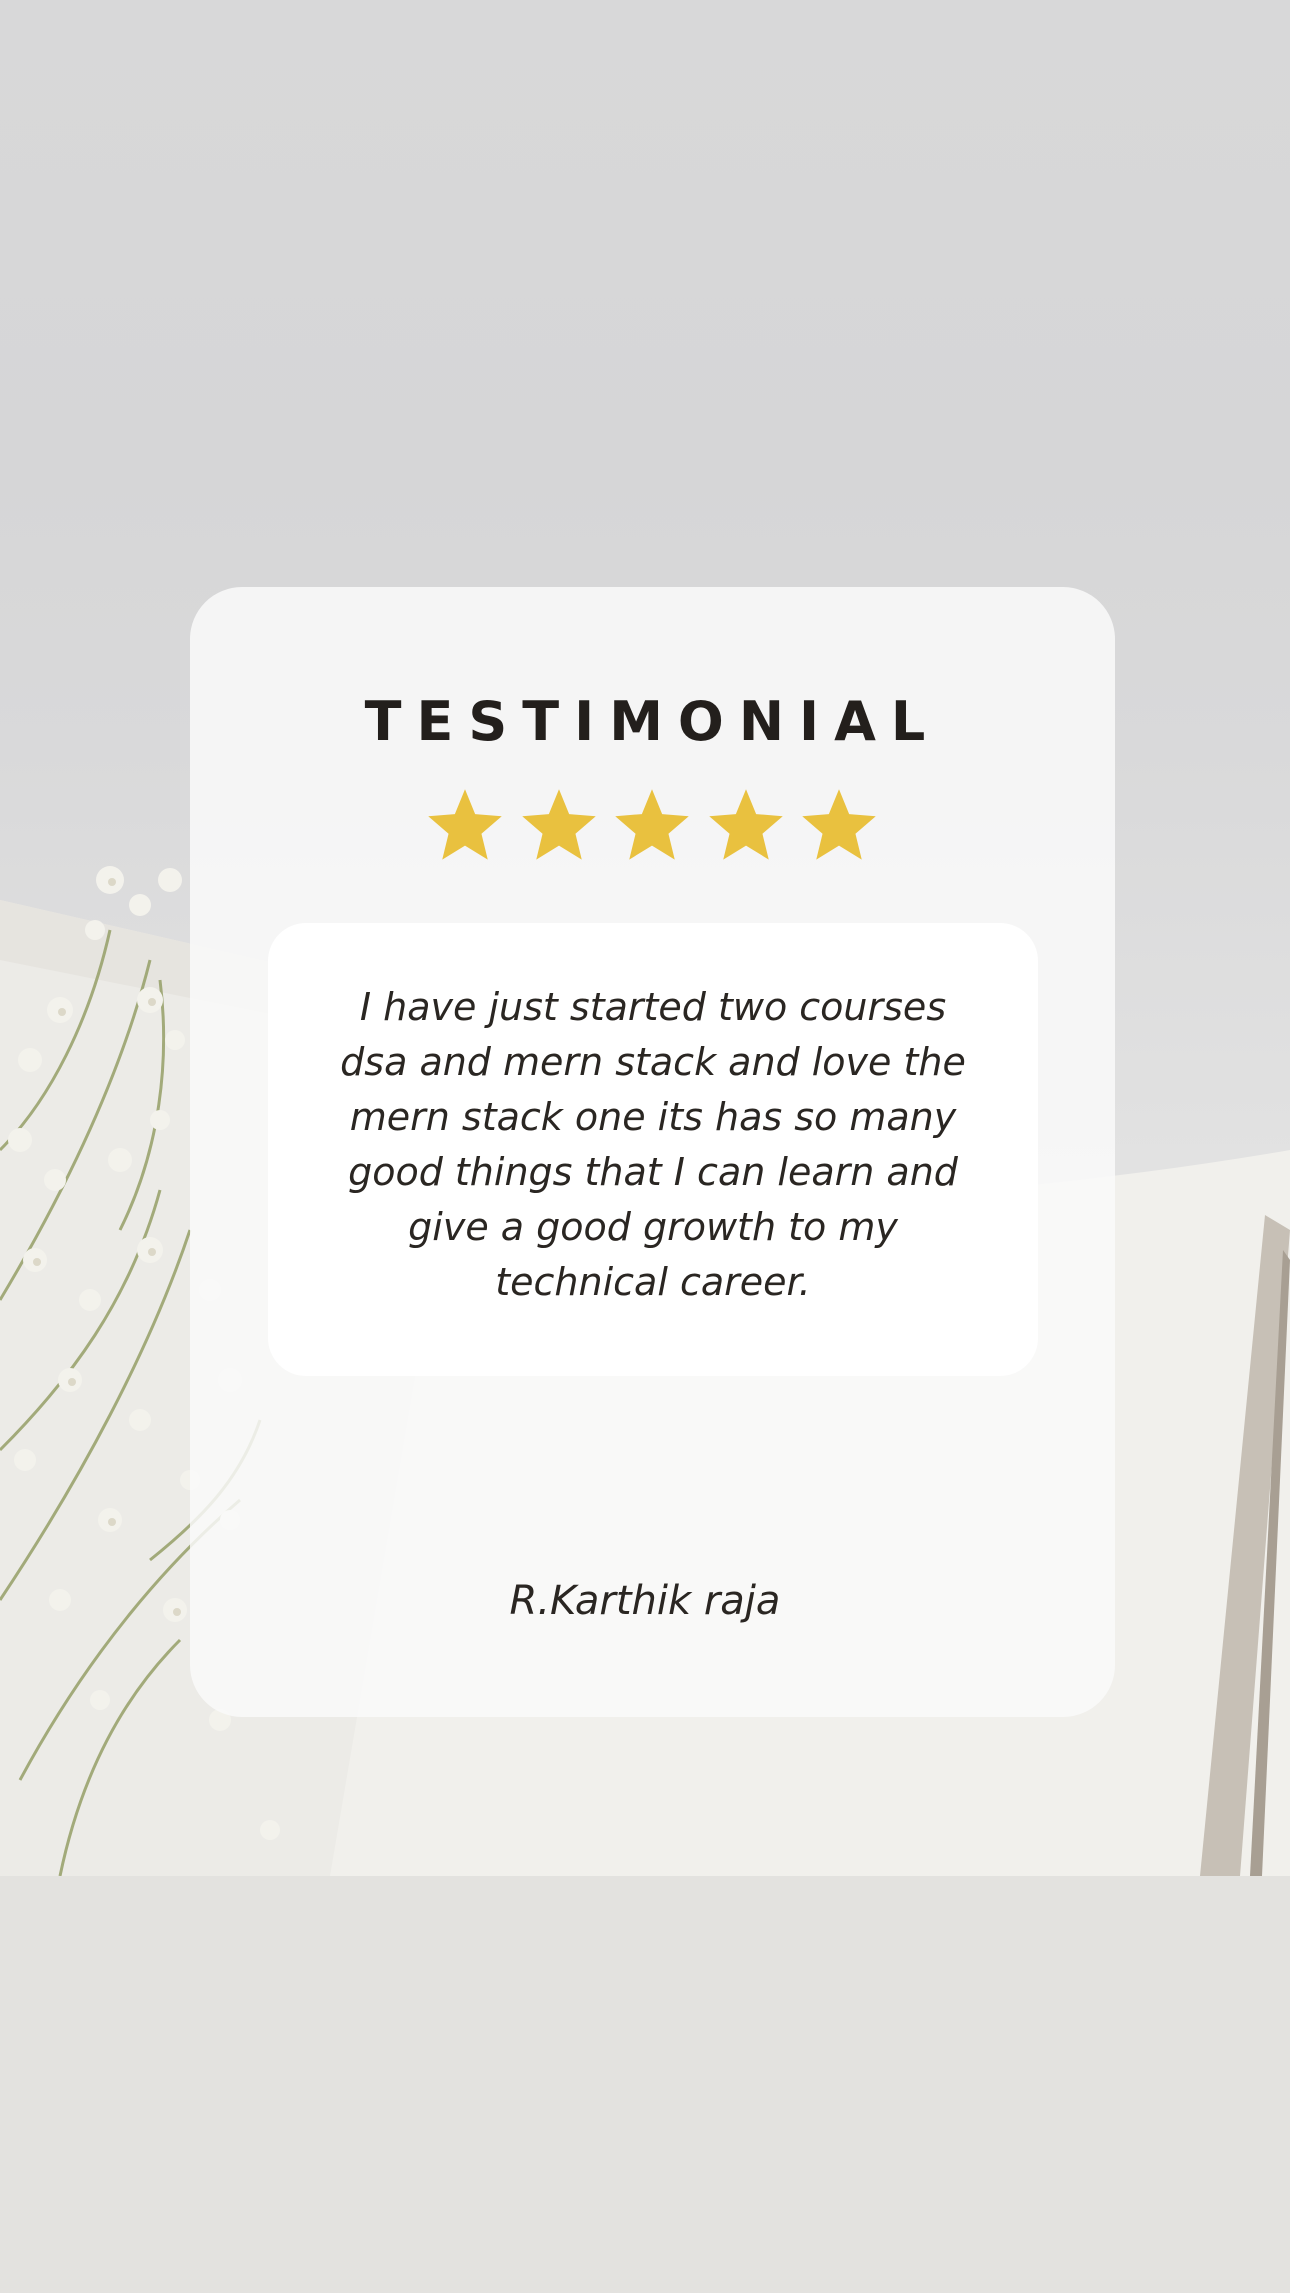  What do you see at coordinates (652, 721) in the screenshot?
I see `testimonial-title: TESTIMONIAL` at bounding box center [652, 721].